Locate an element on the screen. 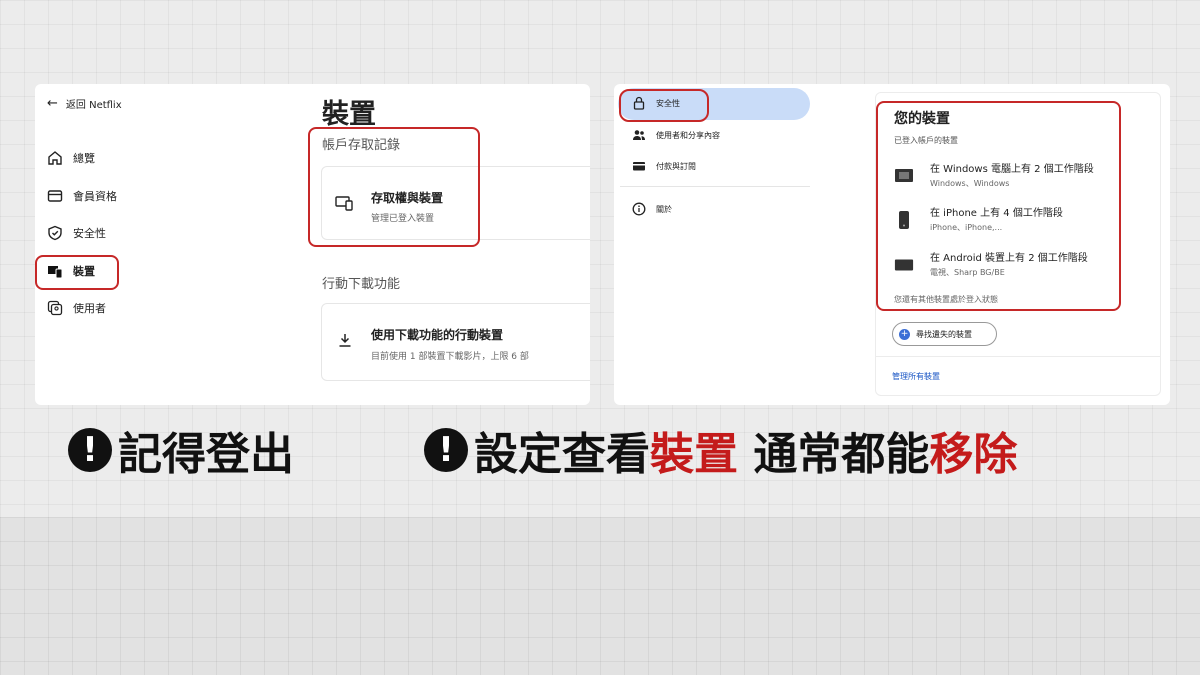  nav-label: 使用者和分享內容 is located at coordinates (688, 135).